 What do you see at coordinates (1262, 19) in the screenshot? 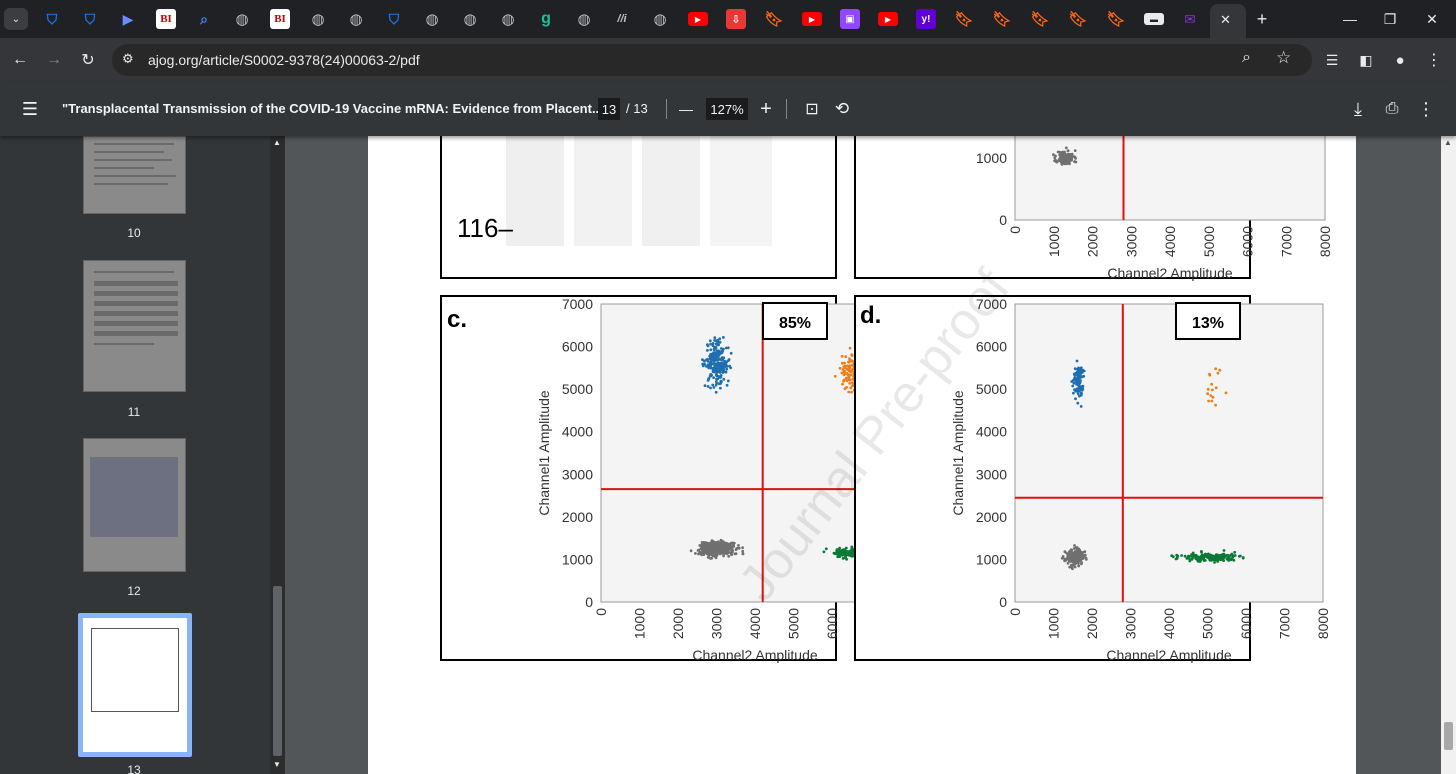
I see `new-tab-button: +` at bounding box center [1262, 19].